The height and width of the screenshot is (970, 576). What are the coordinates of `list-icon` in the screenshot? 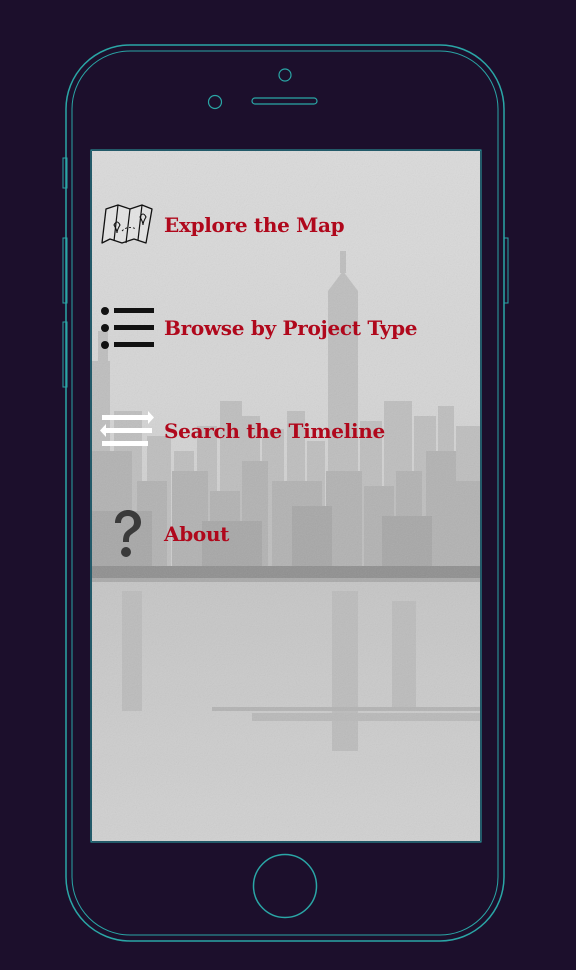 It's located at (127, 328).